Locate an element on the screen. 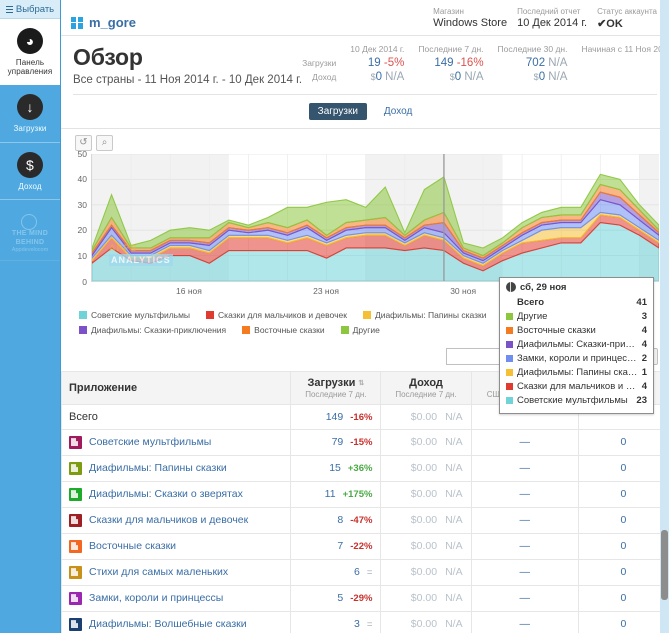 Image resolution: width=669 pixels, height=633 pixels. app-name-cell: Советские мультфильмы is located at coordinates (176, 442).